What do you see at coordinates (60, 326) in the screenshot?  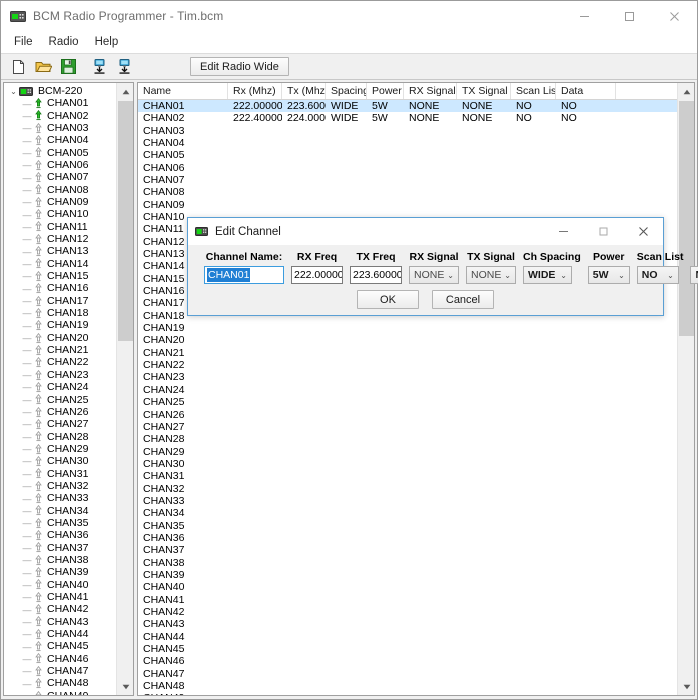 I see `tree-item: — CHAN19` at bounding box center [60, 326].